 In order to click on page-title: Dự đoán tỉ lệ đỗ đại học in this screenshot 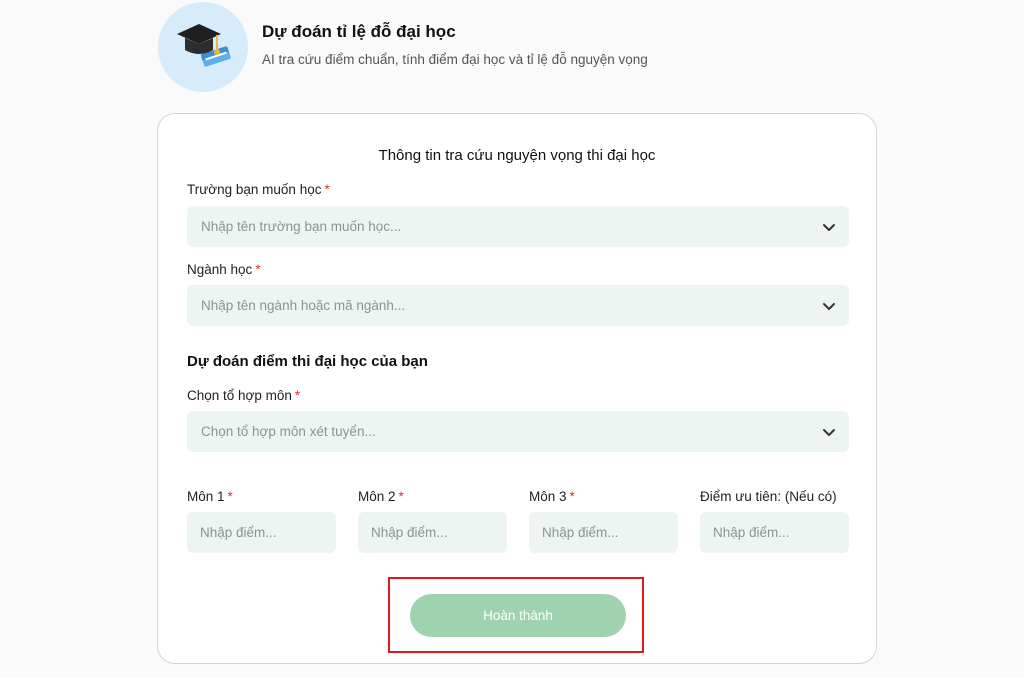, I will do `click(359, 31)`.